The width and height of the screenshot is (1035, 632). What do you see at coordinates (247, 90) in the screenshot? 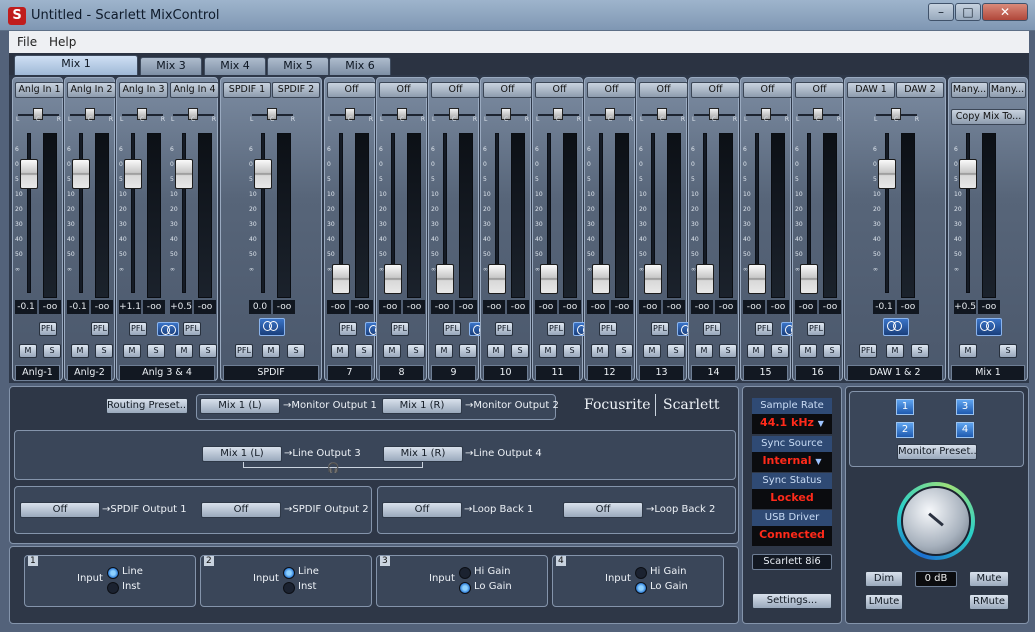
I see `source-select-left: SPDIF 1` at bounding box center [247, 90].